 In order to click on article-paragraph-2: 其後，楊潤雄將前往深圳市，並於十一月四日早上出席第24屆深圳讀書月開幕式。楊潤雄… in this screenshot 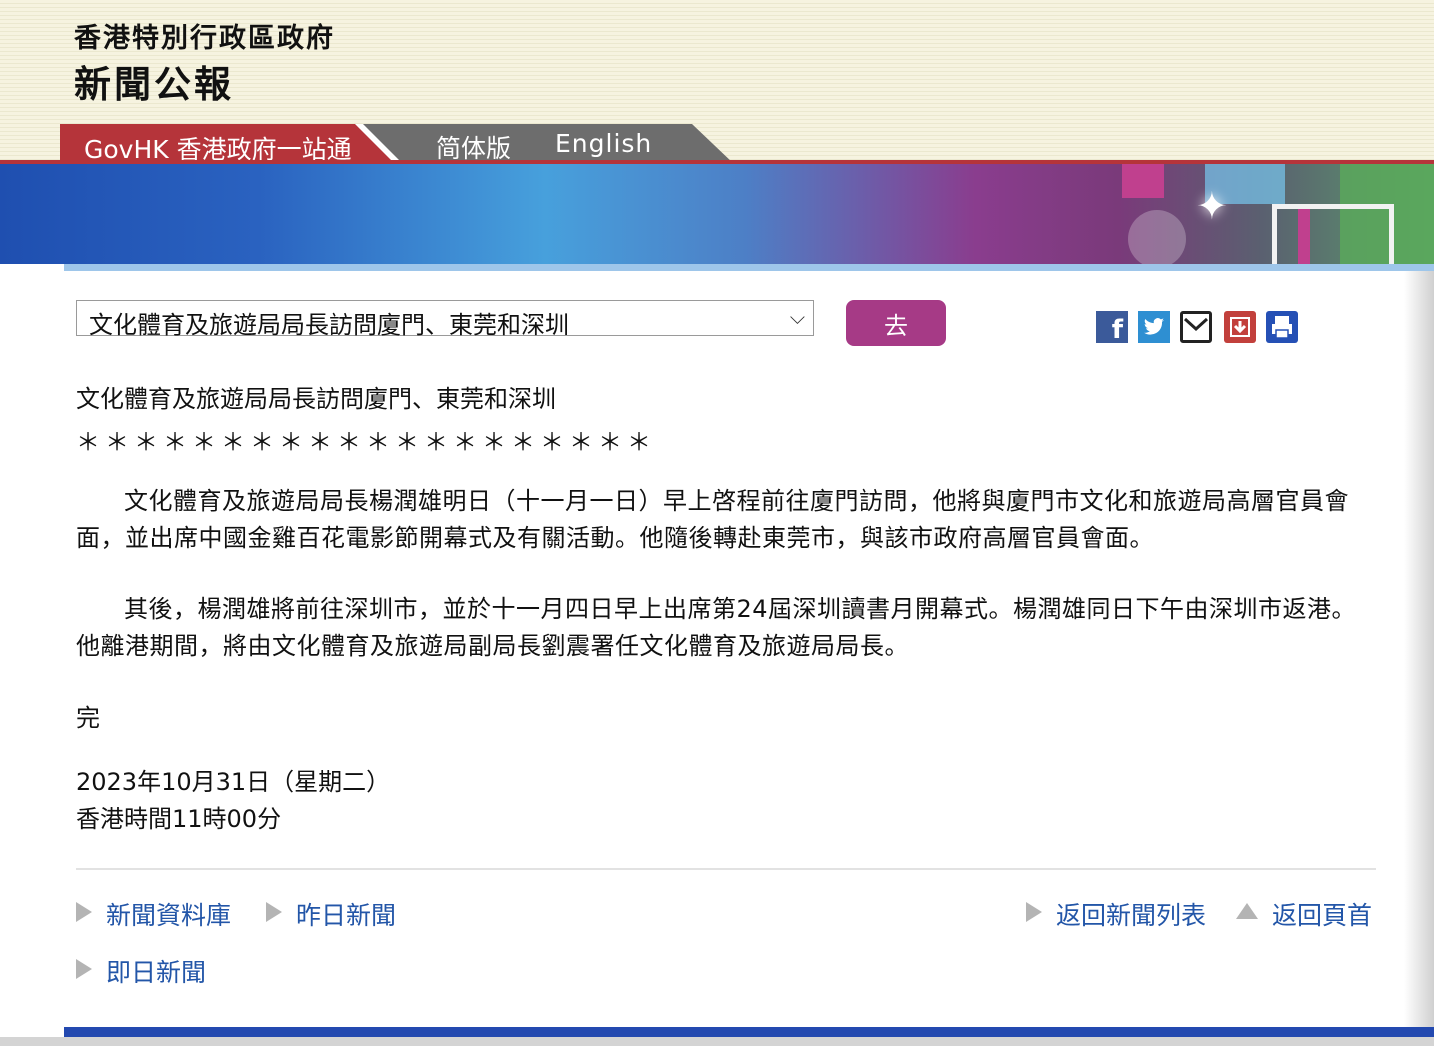, I will do `click(716, 627)`.